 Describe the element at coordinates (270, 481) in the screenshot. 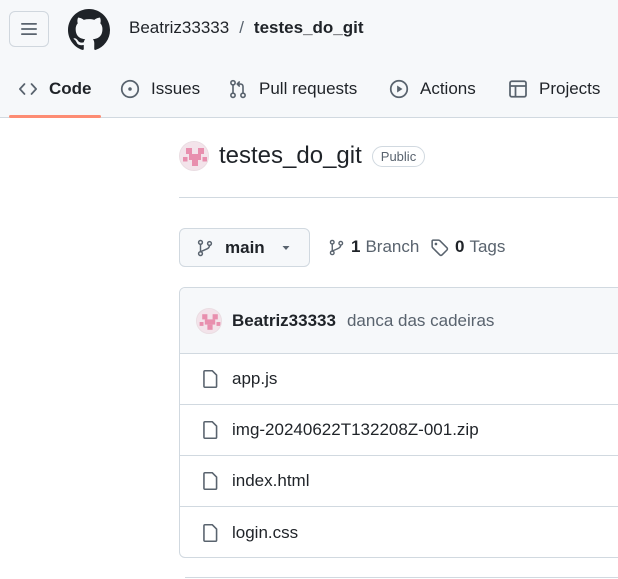

I see `file-name-link: index.html` at that location.